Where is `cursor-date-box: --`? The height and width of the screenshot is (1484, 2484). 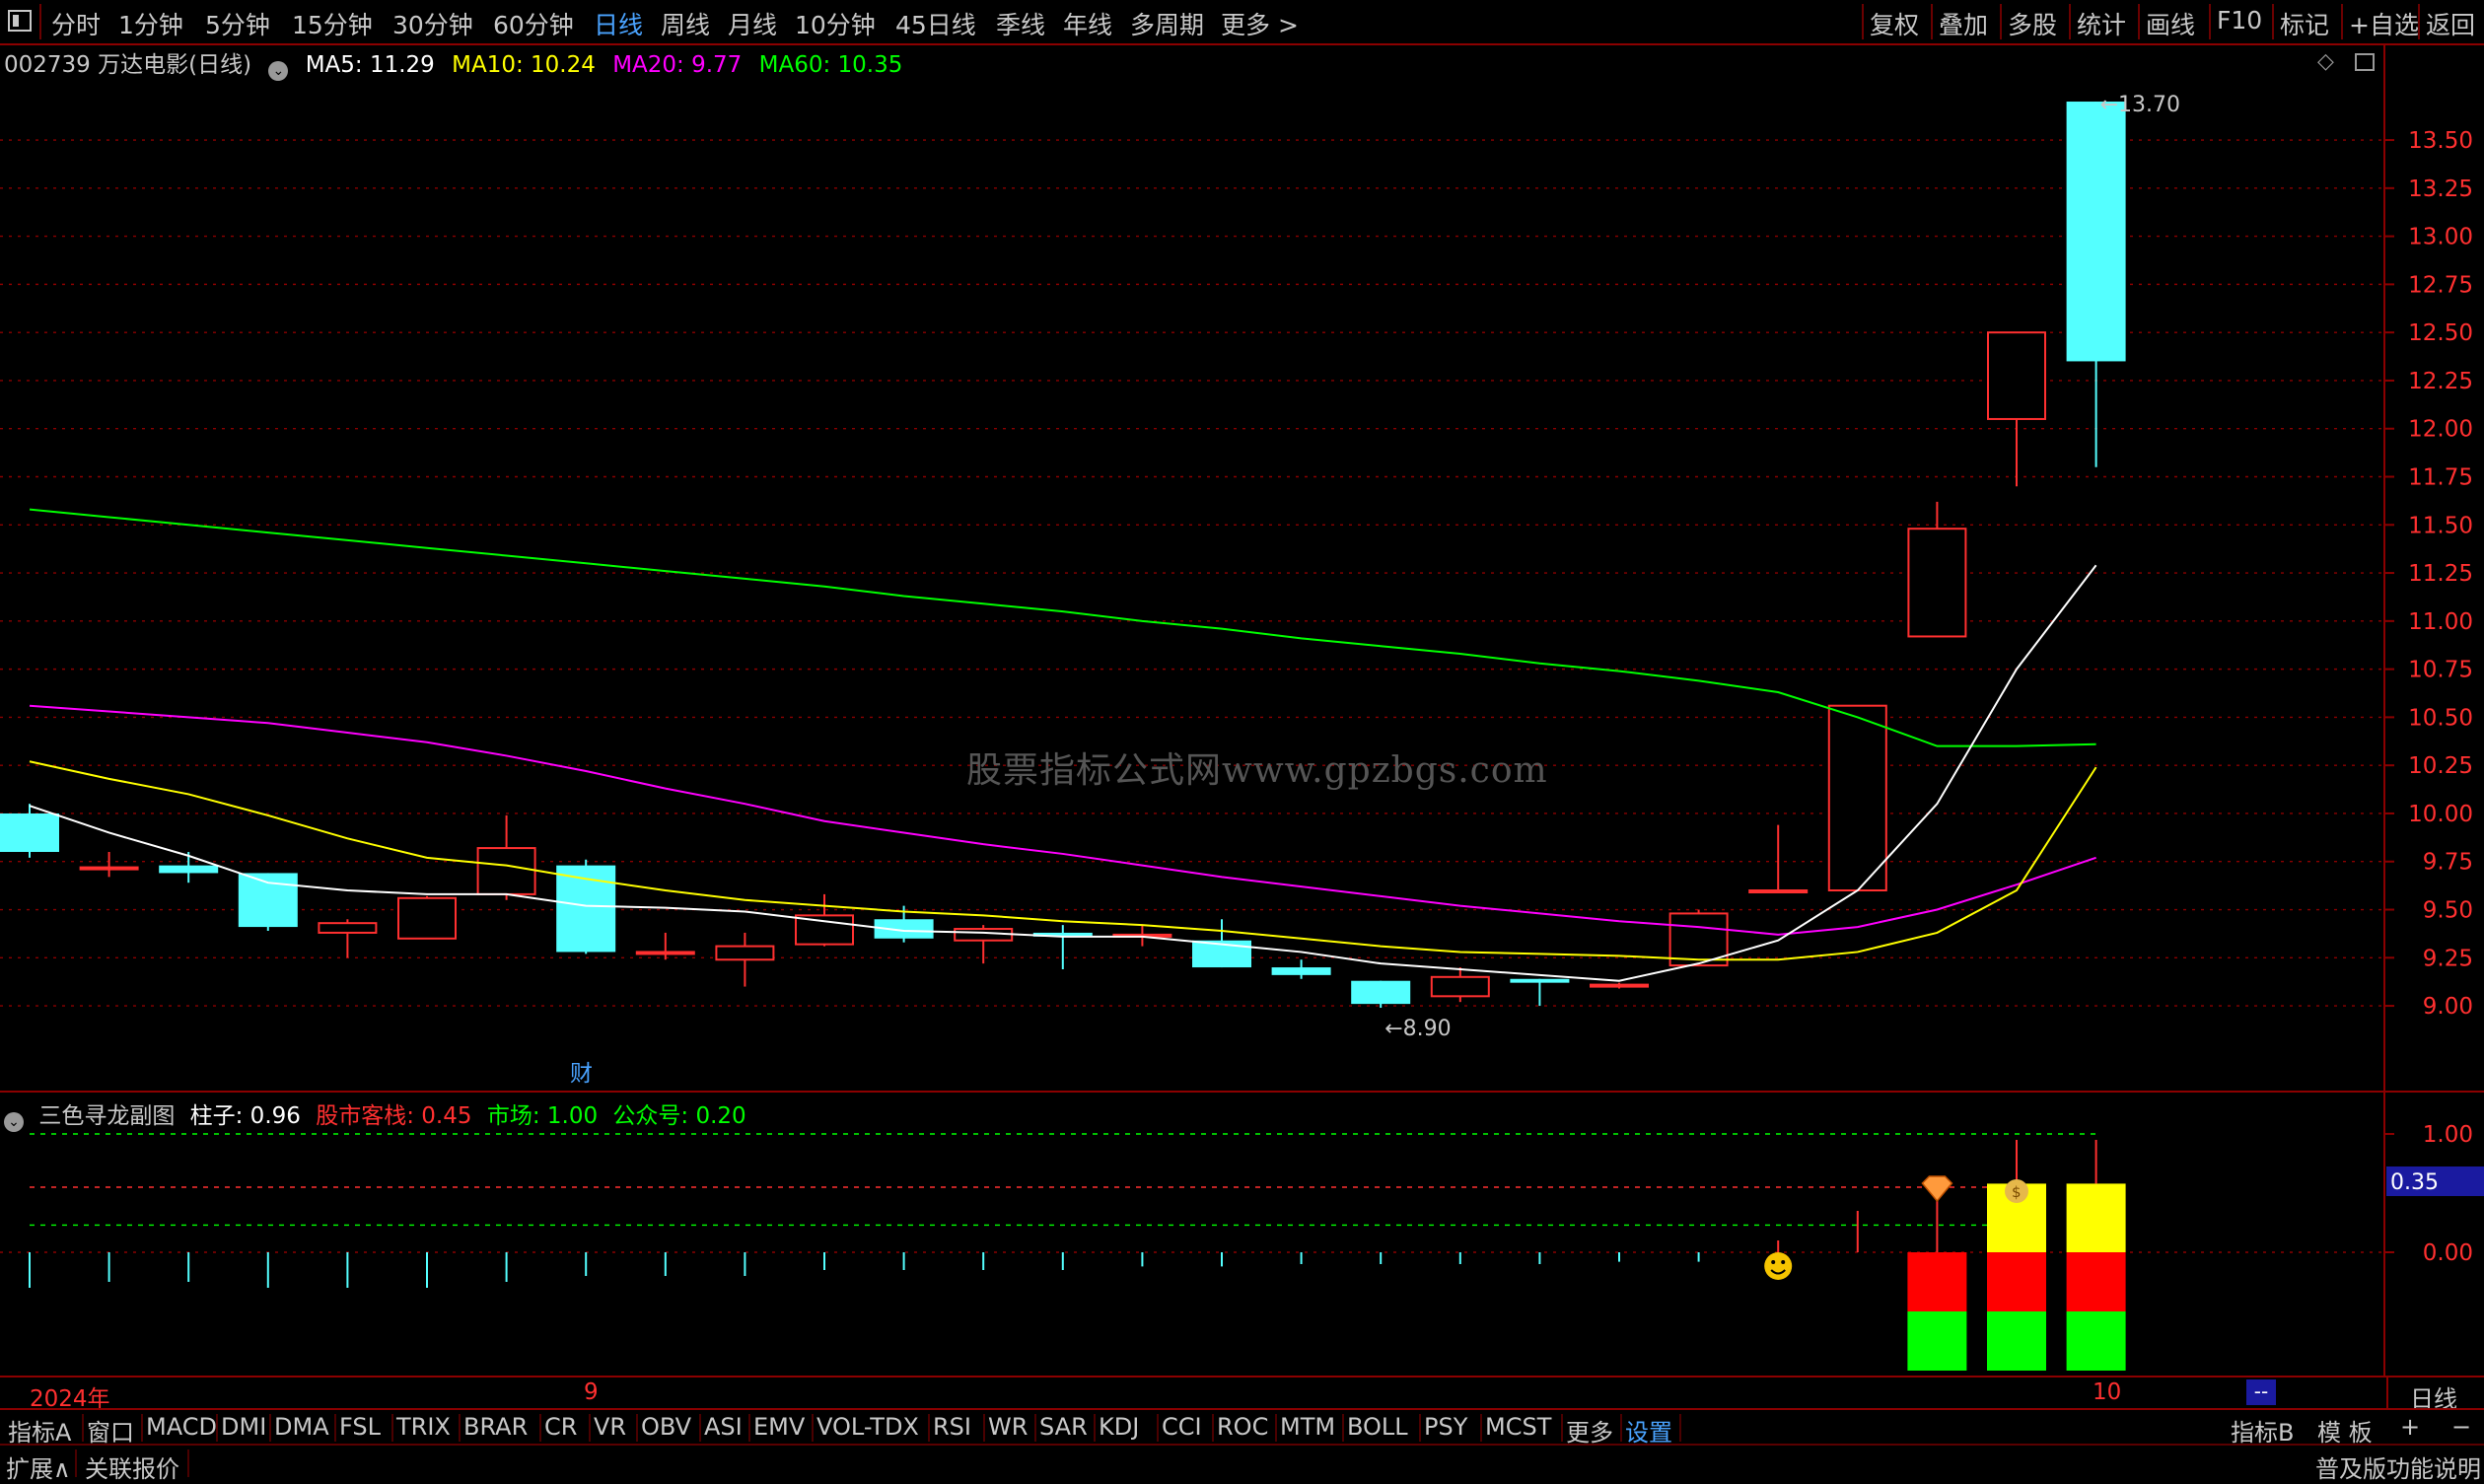 cursor-date-box: -- is located at coordinates (2261, 1392).